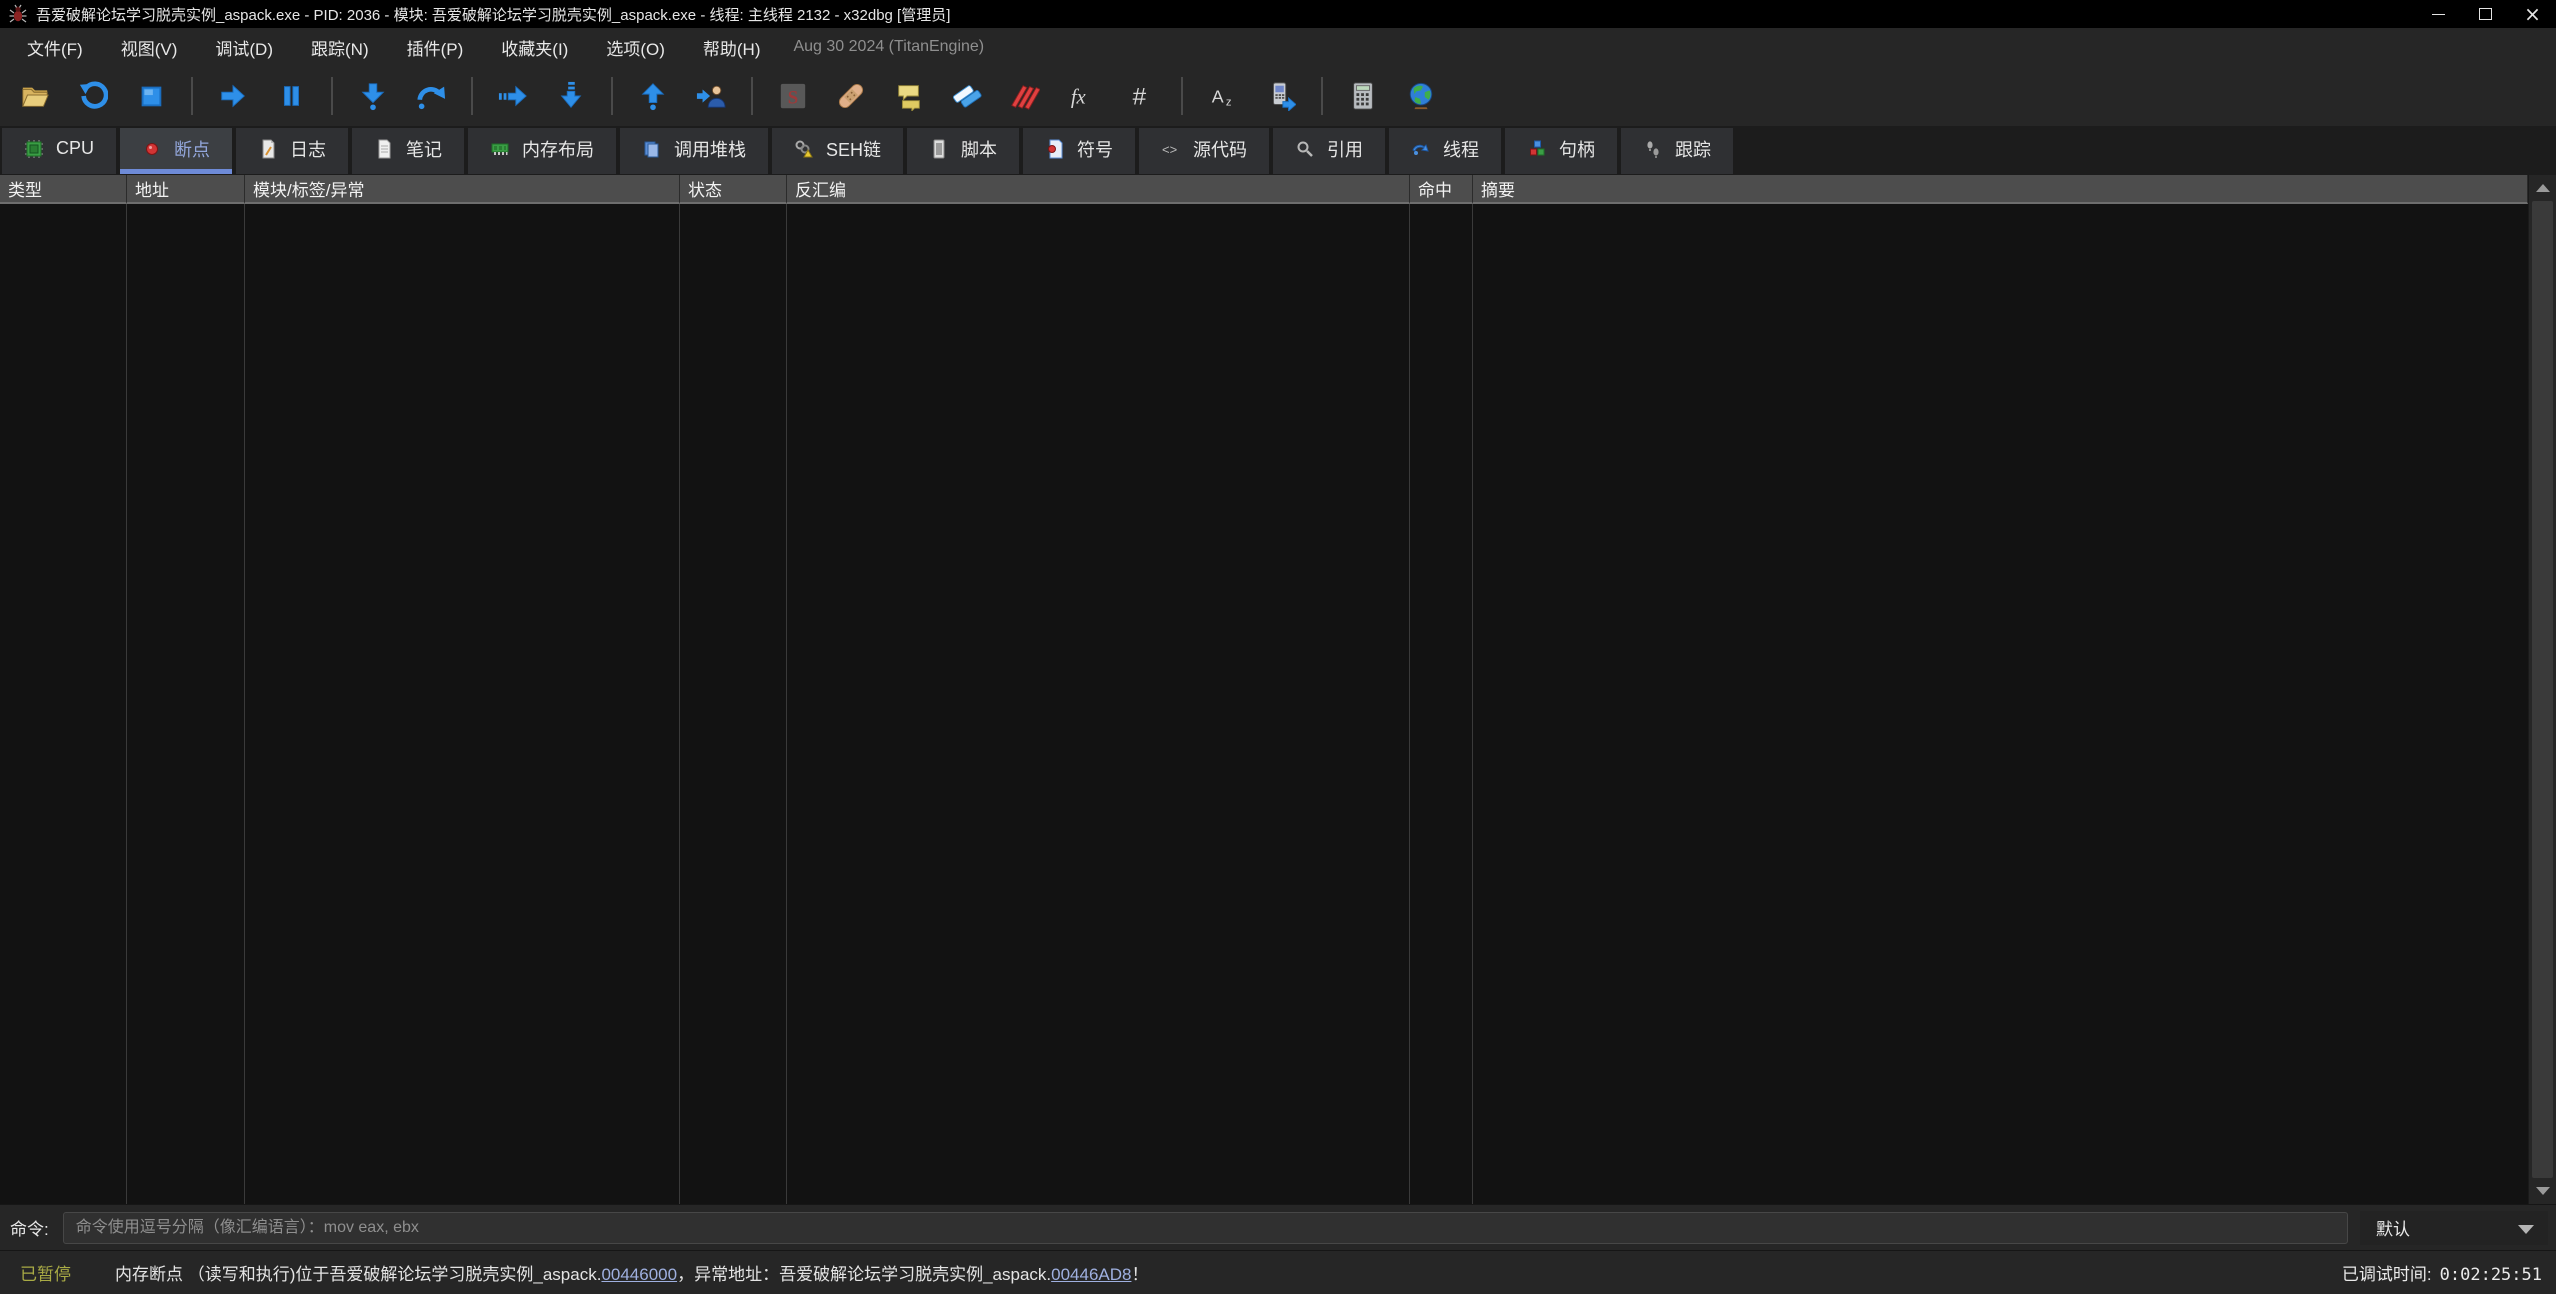  I want to click on tab-script: 脚本, so click(963, 151).